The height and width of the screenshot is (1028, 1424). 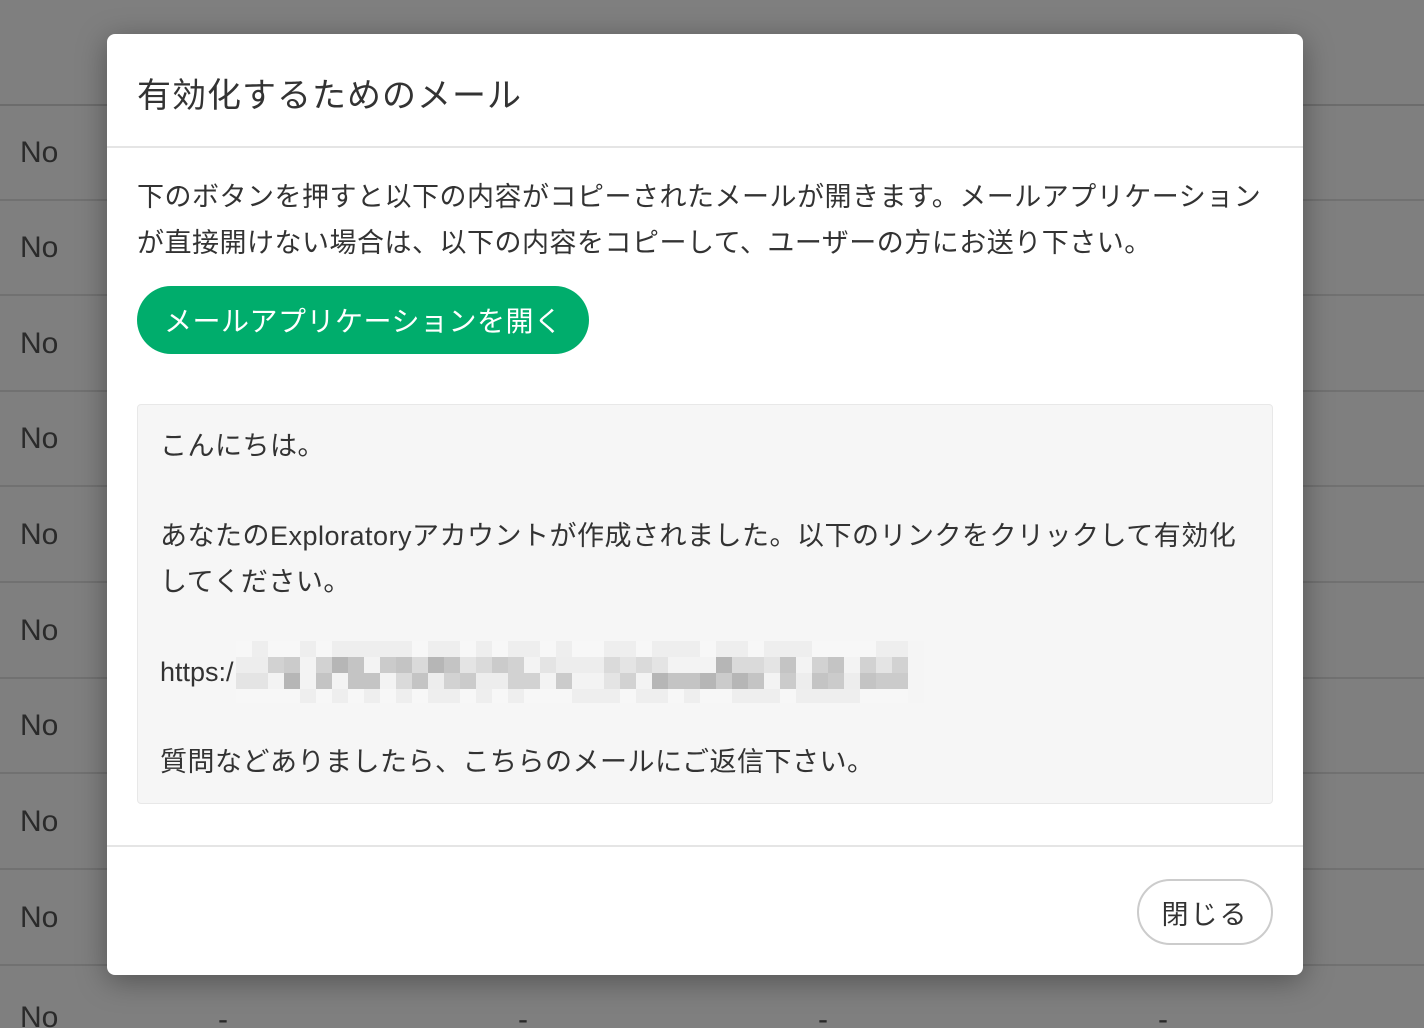 I want to click on open-mail-app-button: メールアプリケーションを開く, so click(x=363, y=320).